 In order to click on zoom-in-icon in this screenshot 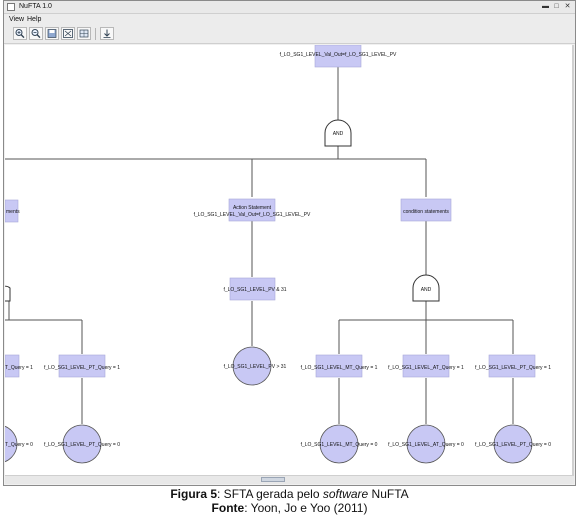, I will do `click(20, 33)`.